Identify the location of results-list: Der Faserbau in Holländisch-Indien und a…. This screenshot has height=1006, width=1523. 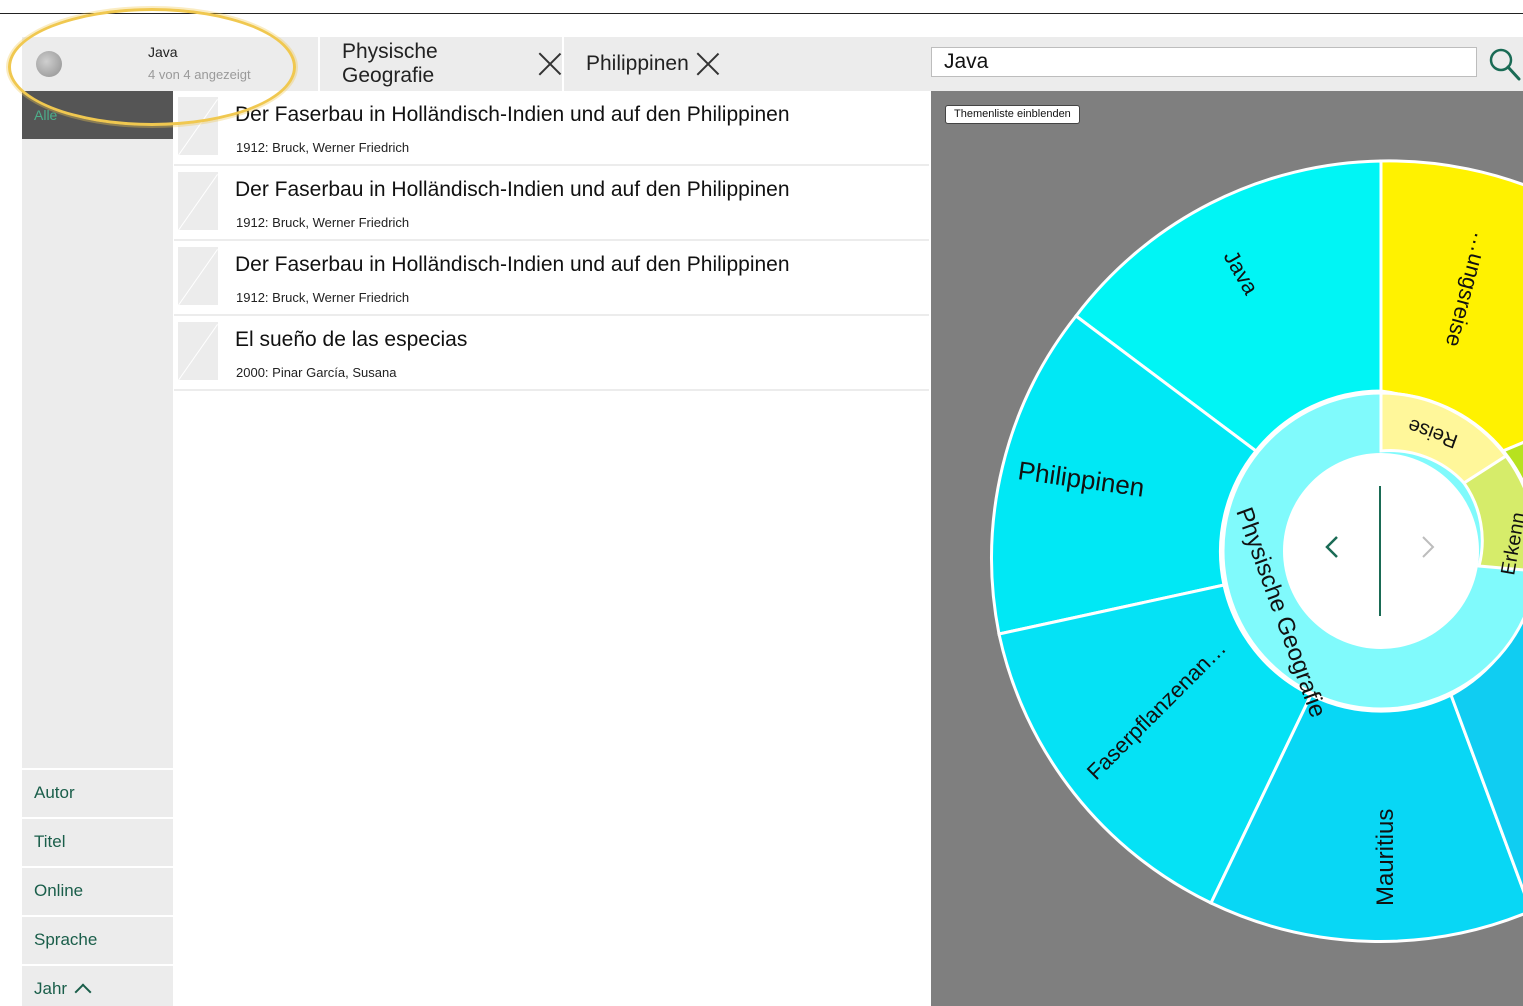
(551, 241).